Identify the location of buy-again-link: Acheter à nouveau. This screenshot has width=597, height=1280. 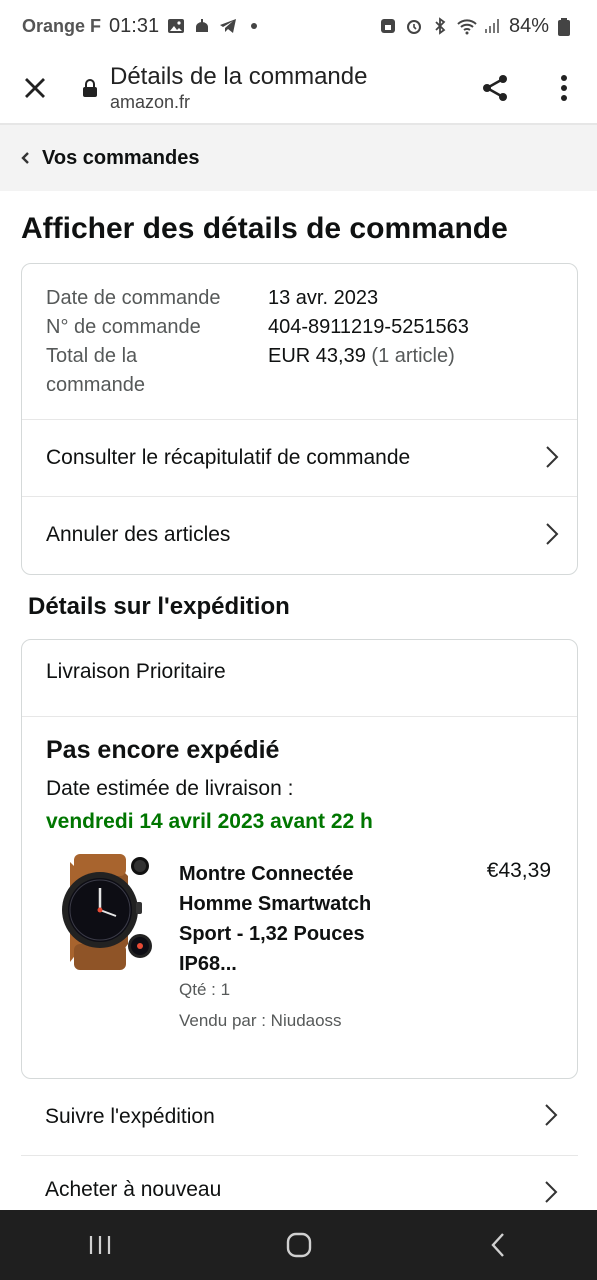
(299, 1183).